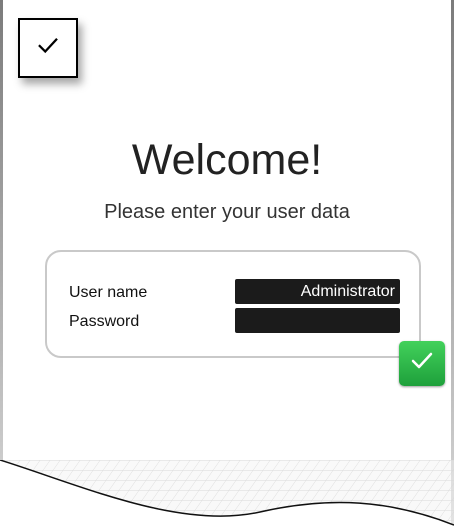 Image resolution: width=454 pixels, height=530 pixels. I want to click on username-label: User name, so click(108, 292).